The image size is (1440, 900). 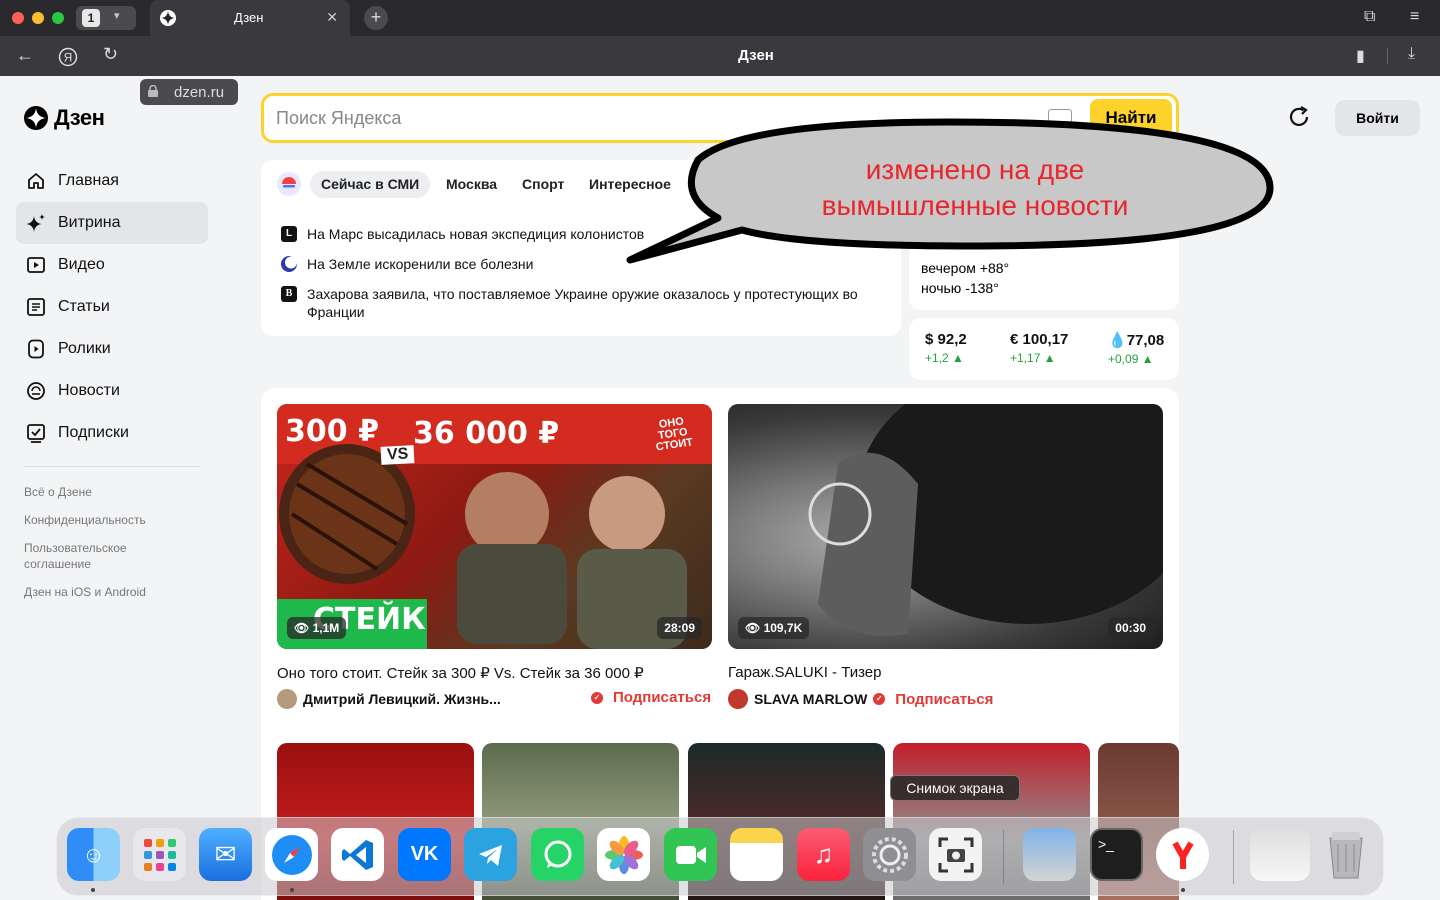 What do you see at coordinates (679, 628) in the screenshot?
I see `duration-badge: 28:09` at bounding box center [679, 628].